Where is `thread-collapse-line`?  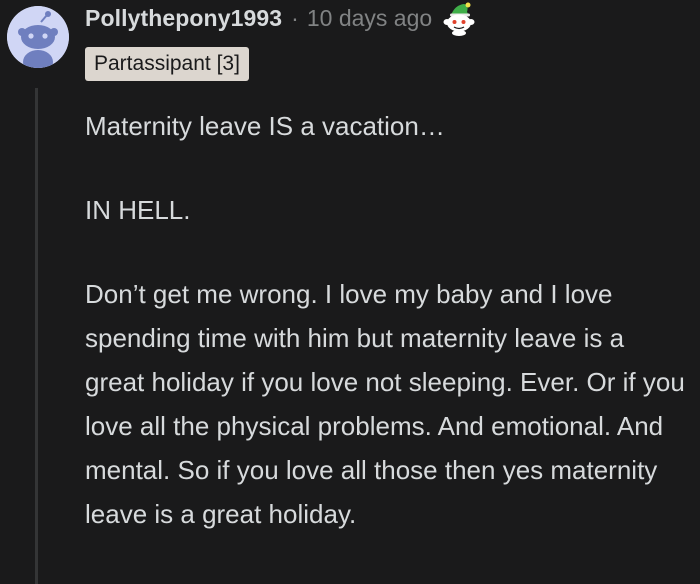 thread-collapse-line is located at coordinates (36, 336).